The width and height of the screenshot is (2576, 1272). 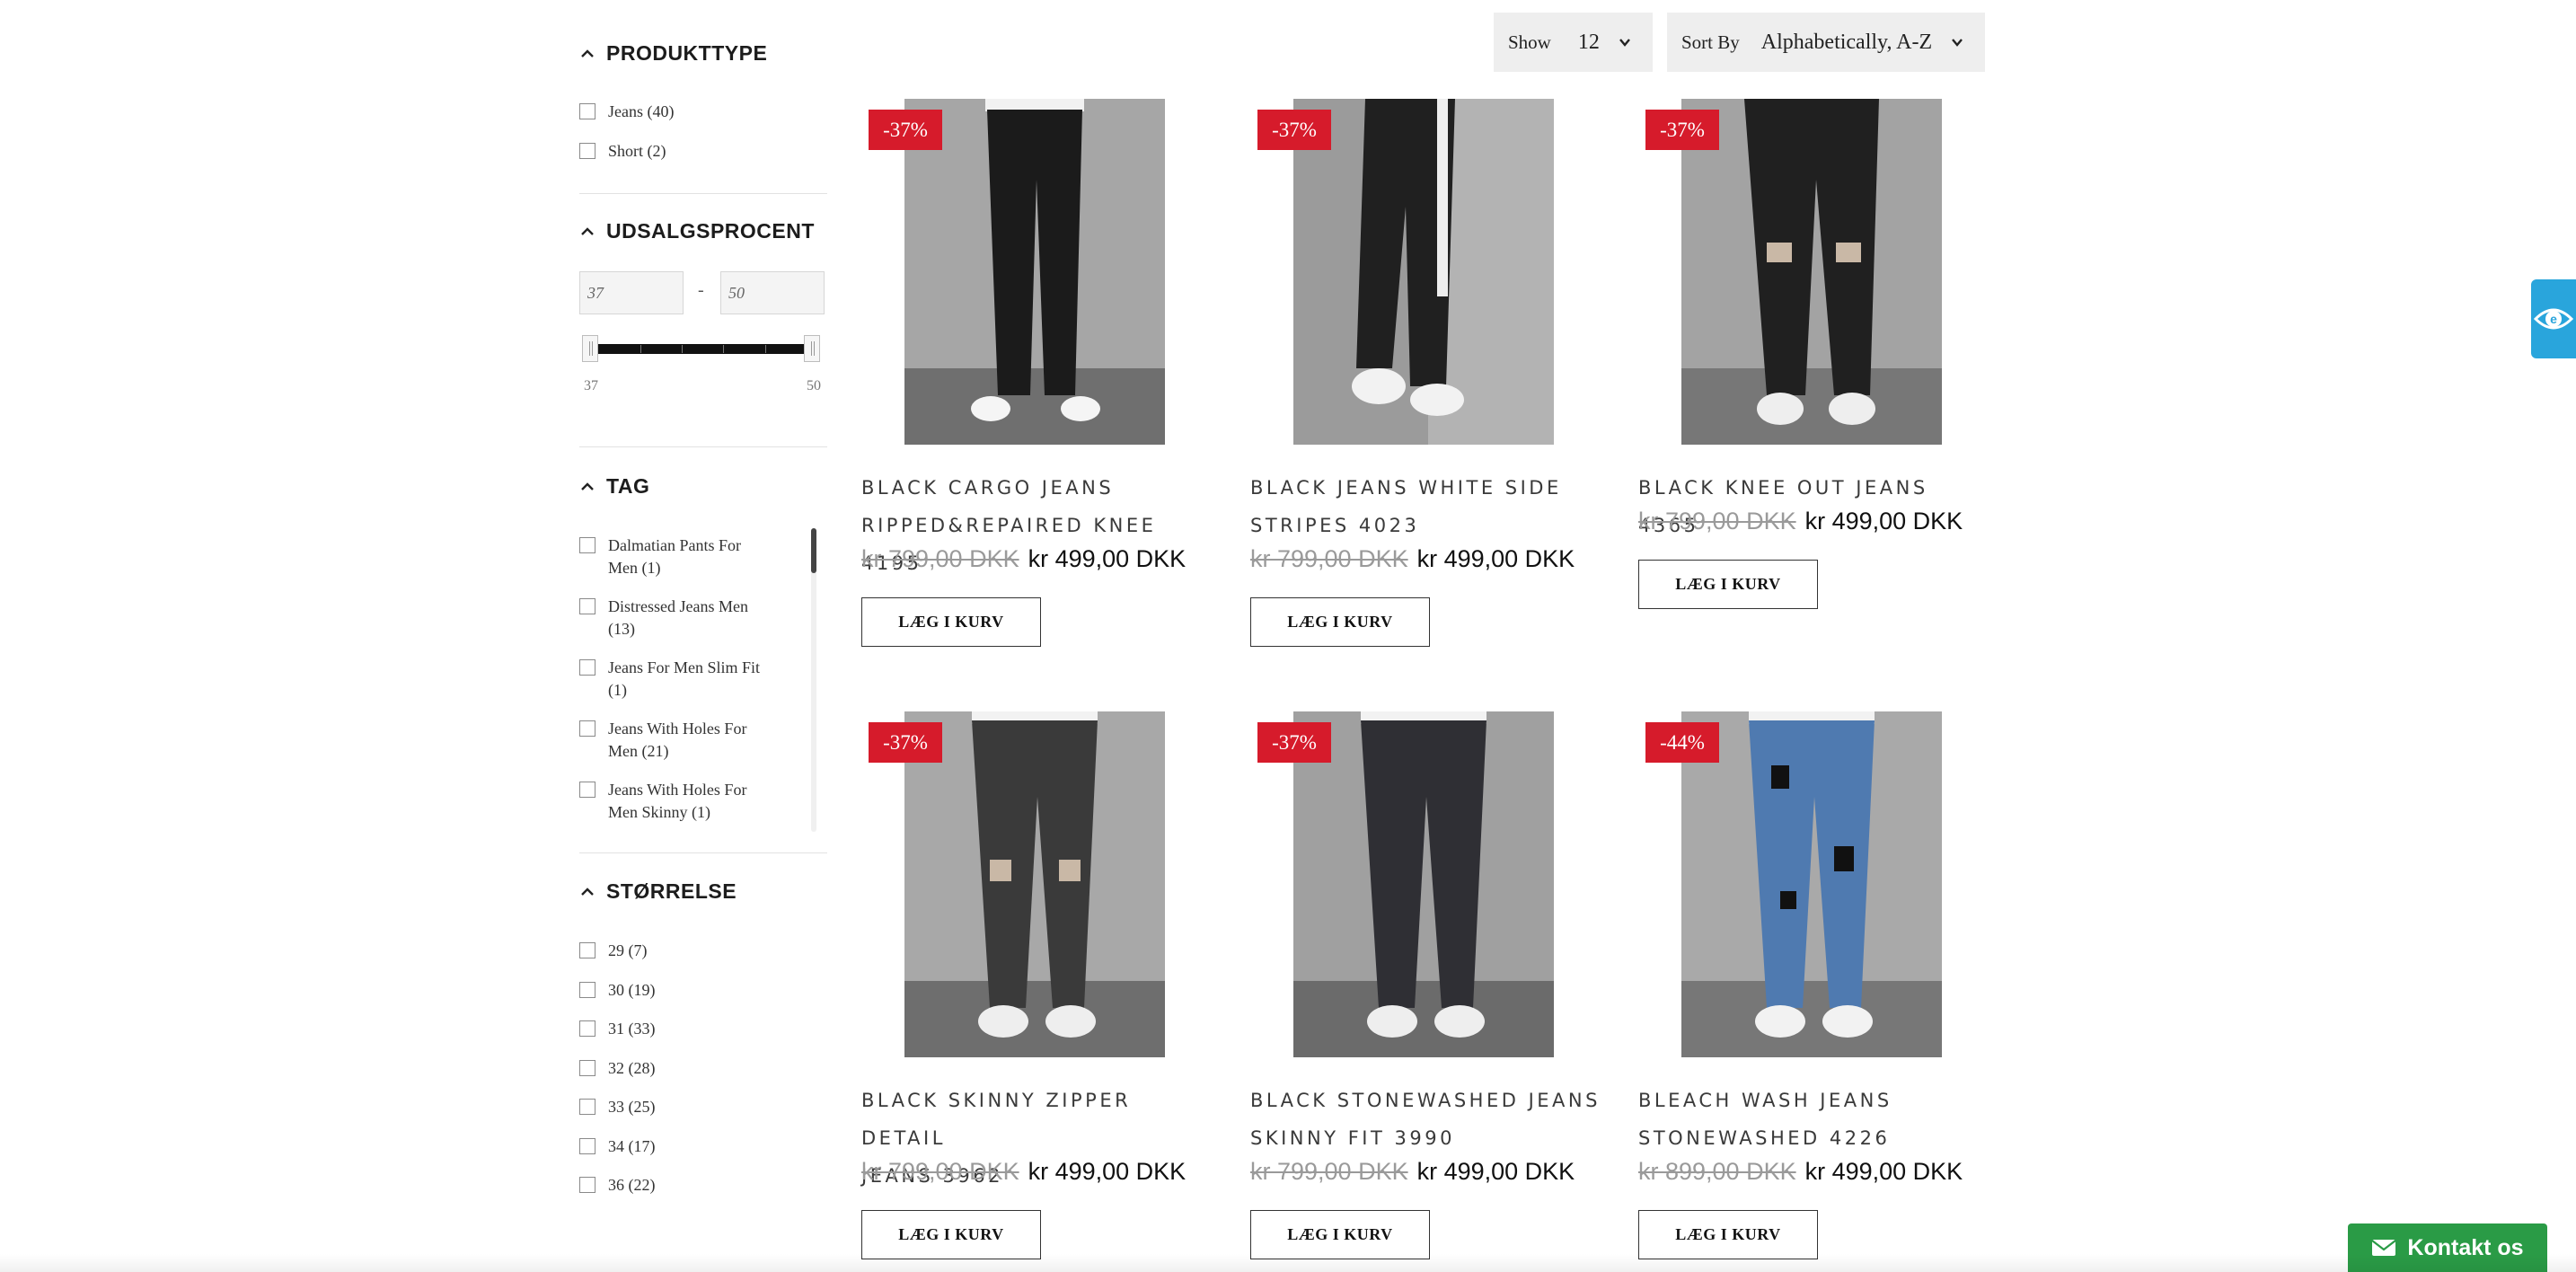 I want to click on filter-option-label: Distressed Jeans Men (13), so click(x=678, y=617).